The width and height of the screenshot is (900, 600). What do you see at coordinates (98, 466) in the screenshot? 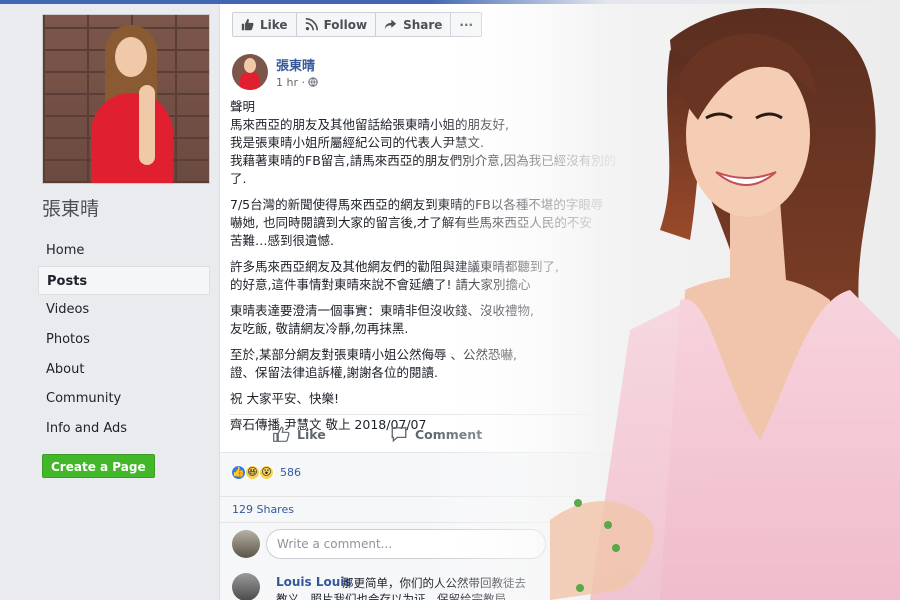
I see `create-page-button: Create a Page` at bounding box center [98, 466].